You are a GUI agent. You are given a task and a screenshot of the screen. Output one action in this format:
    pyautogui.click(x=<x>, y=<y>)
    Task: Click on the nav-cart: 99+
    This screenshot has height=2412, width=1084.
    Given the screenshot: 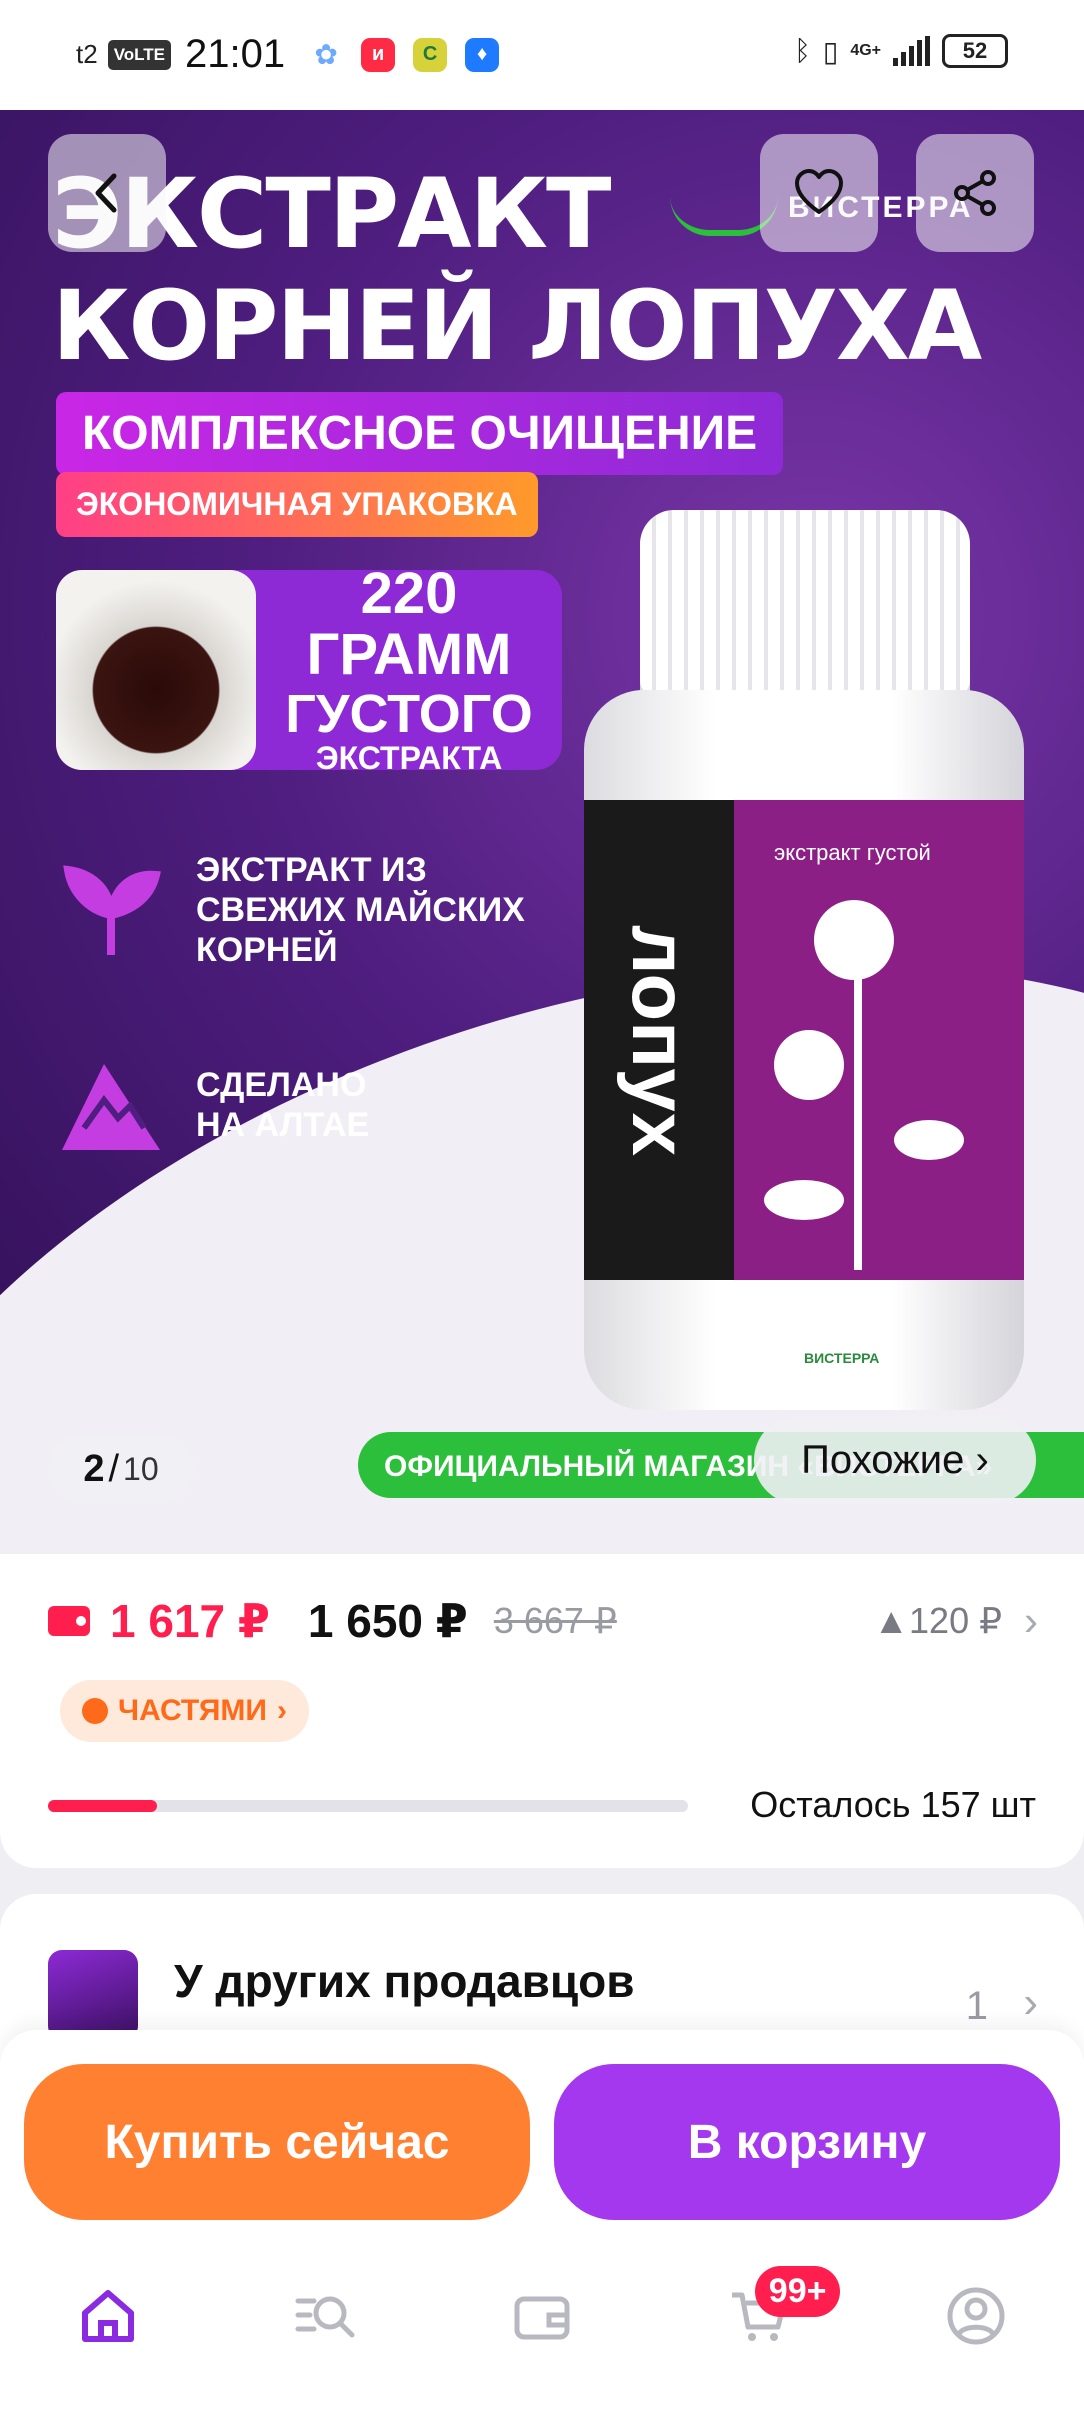 What is the action you would take?
    pyautogui.click(x=770, y=2316)
    